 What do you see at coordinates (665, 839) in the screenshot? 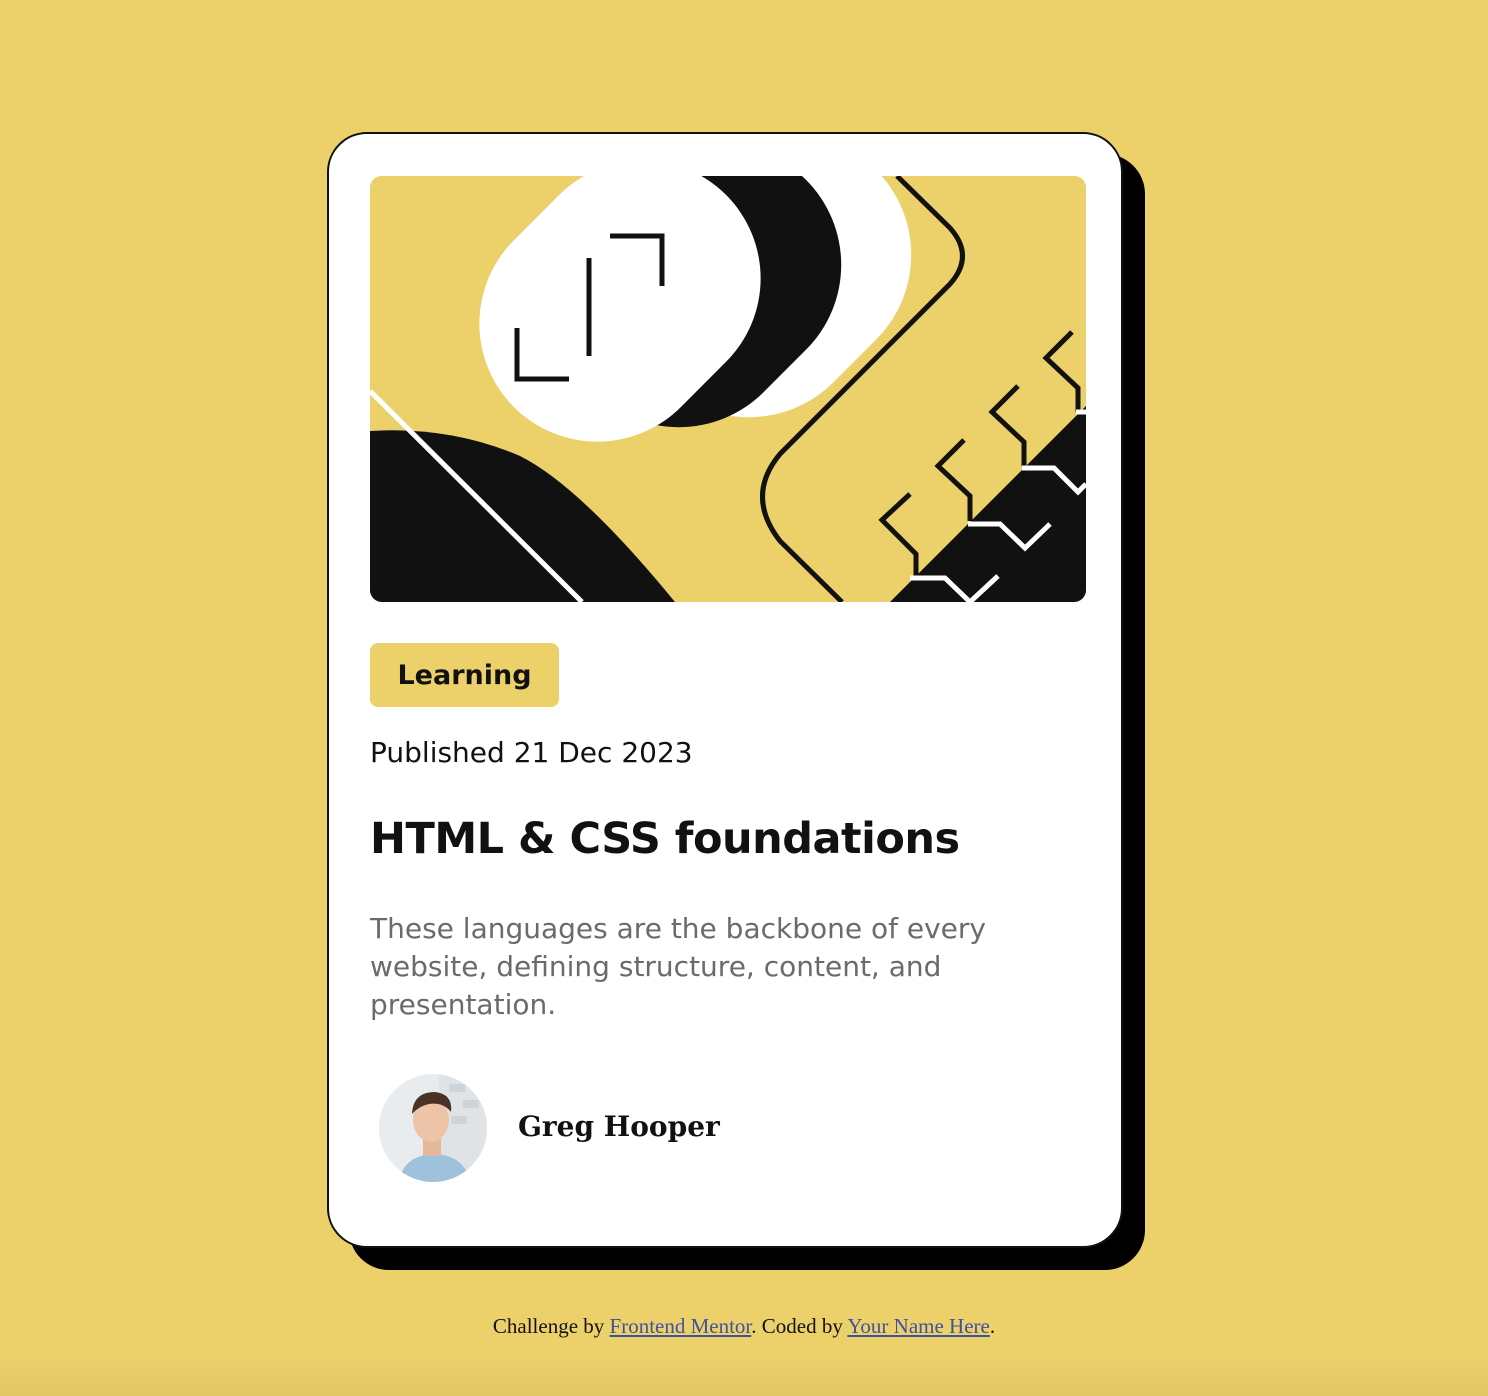
I see `card-title: HTML & CSS foundations` at bounding box center [665, 839].